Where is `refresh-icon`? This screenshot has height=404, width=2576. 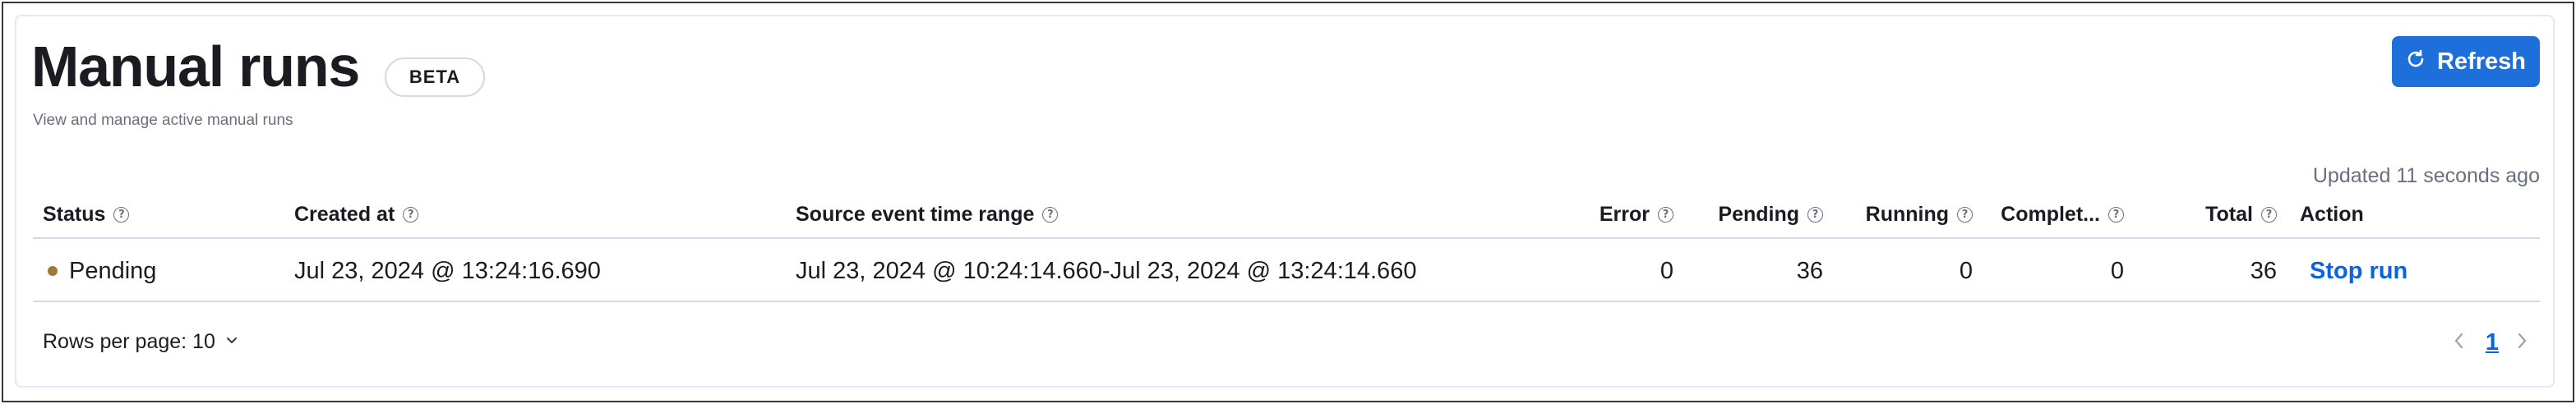 refresh-icon is located at coordinates (2416, 62).